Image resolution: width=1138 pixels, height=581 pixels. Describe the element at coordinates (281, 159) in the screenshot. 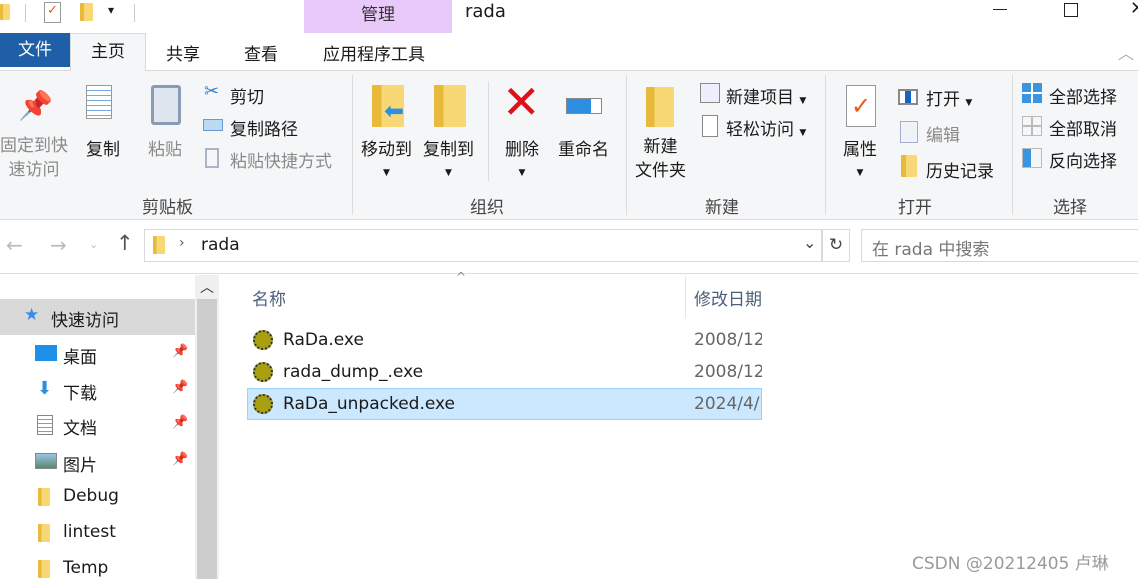

I see `paste-shortcut-button: 粘贴快捷方式` at that location.